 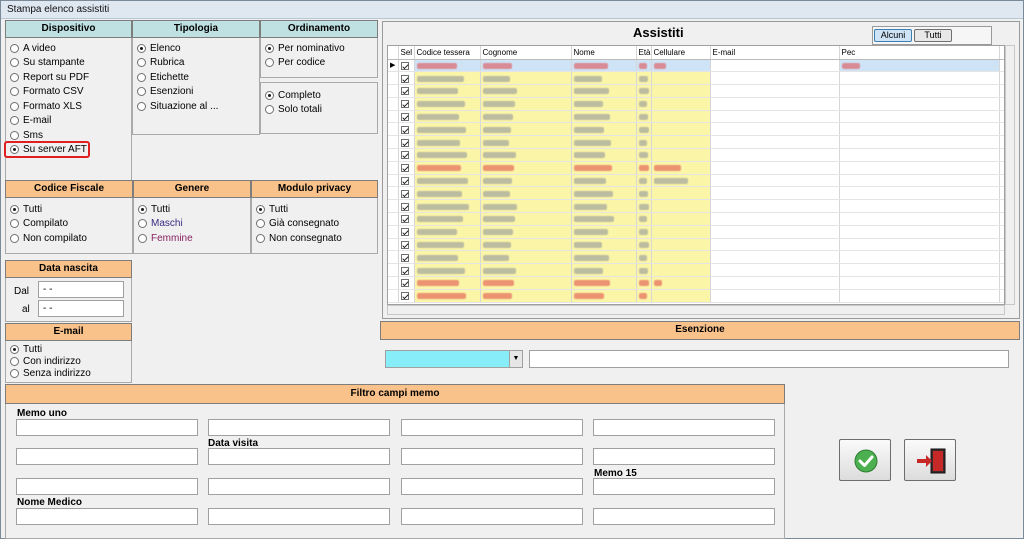 I want to click on email-option: Senza indirizzo, so click(x=68, y=373).